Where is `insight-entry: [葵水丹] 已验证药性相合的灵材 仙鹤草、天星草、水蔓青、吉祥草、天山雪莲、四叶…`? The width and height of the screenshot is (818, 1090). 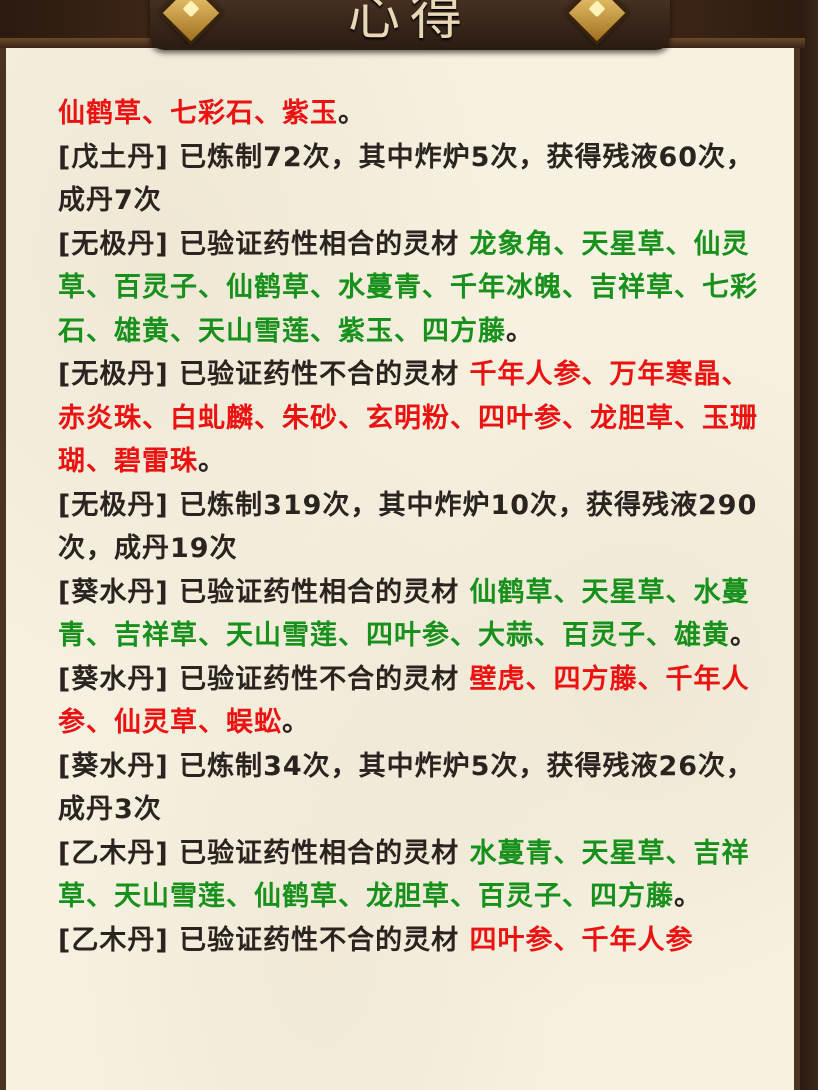 insight-entry: [葵水丹] 已验证药性相合的灵材 仙鹤草、天星草、水蔓青、吉祥草、天山雪莲、四叶… is located at coordinates (414, 614).